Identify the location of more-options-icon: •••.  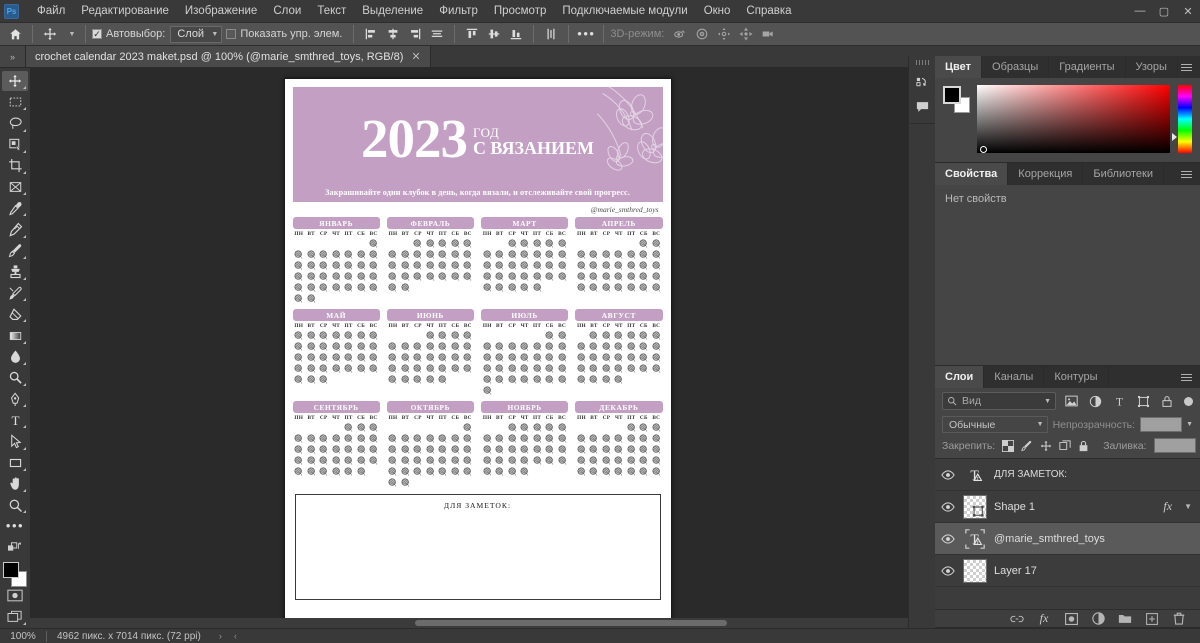
(586, 34).